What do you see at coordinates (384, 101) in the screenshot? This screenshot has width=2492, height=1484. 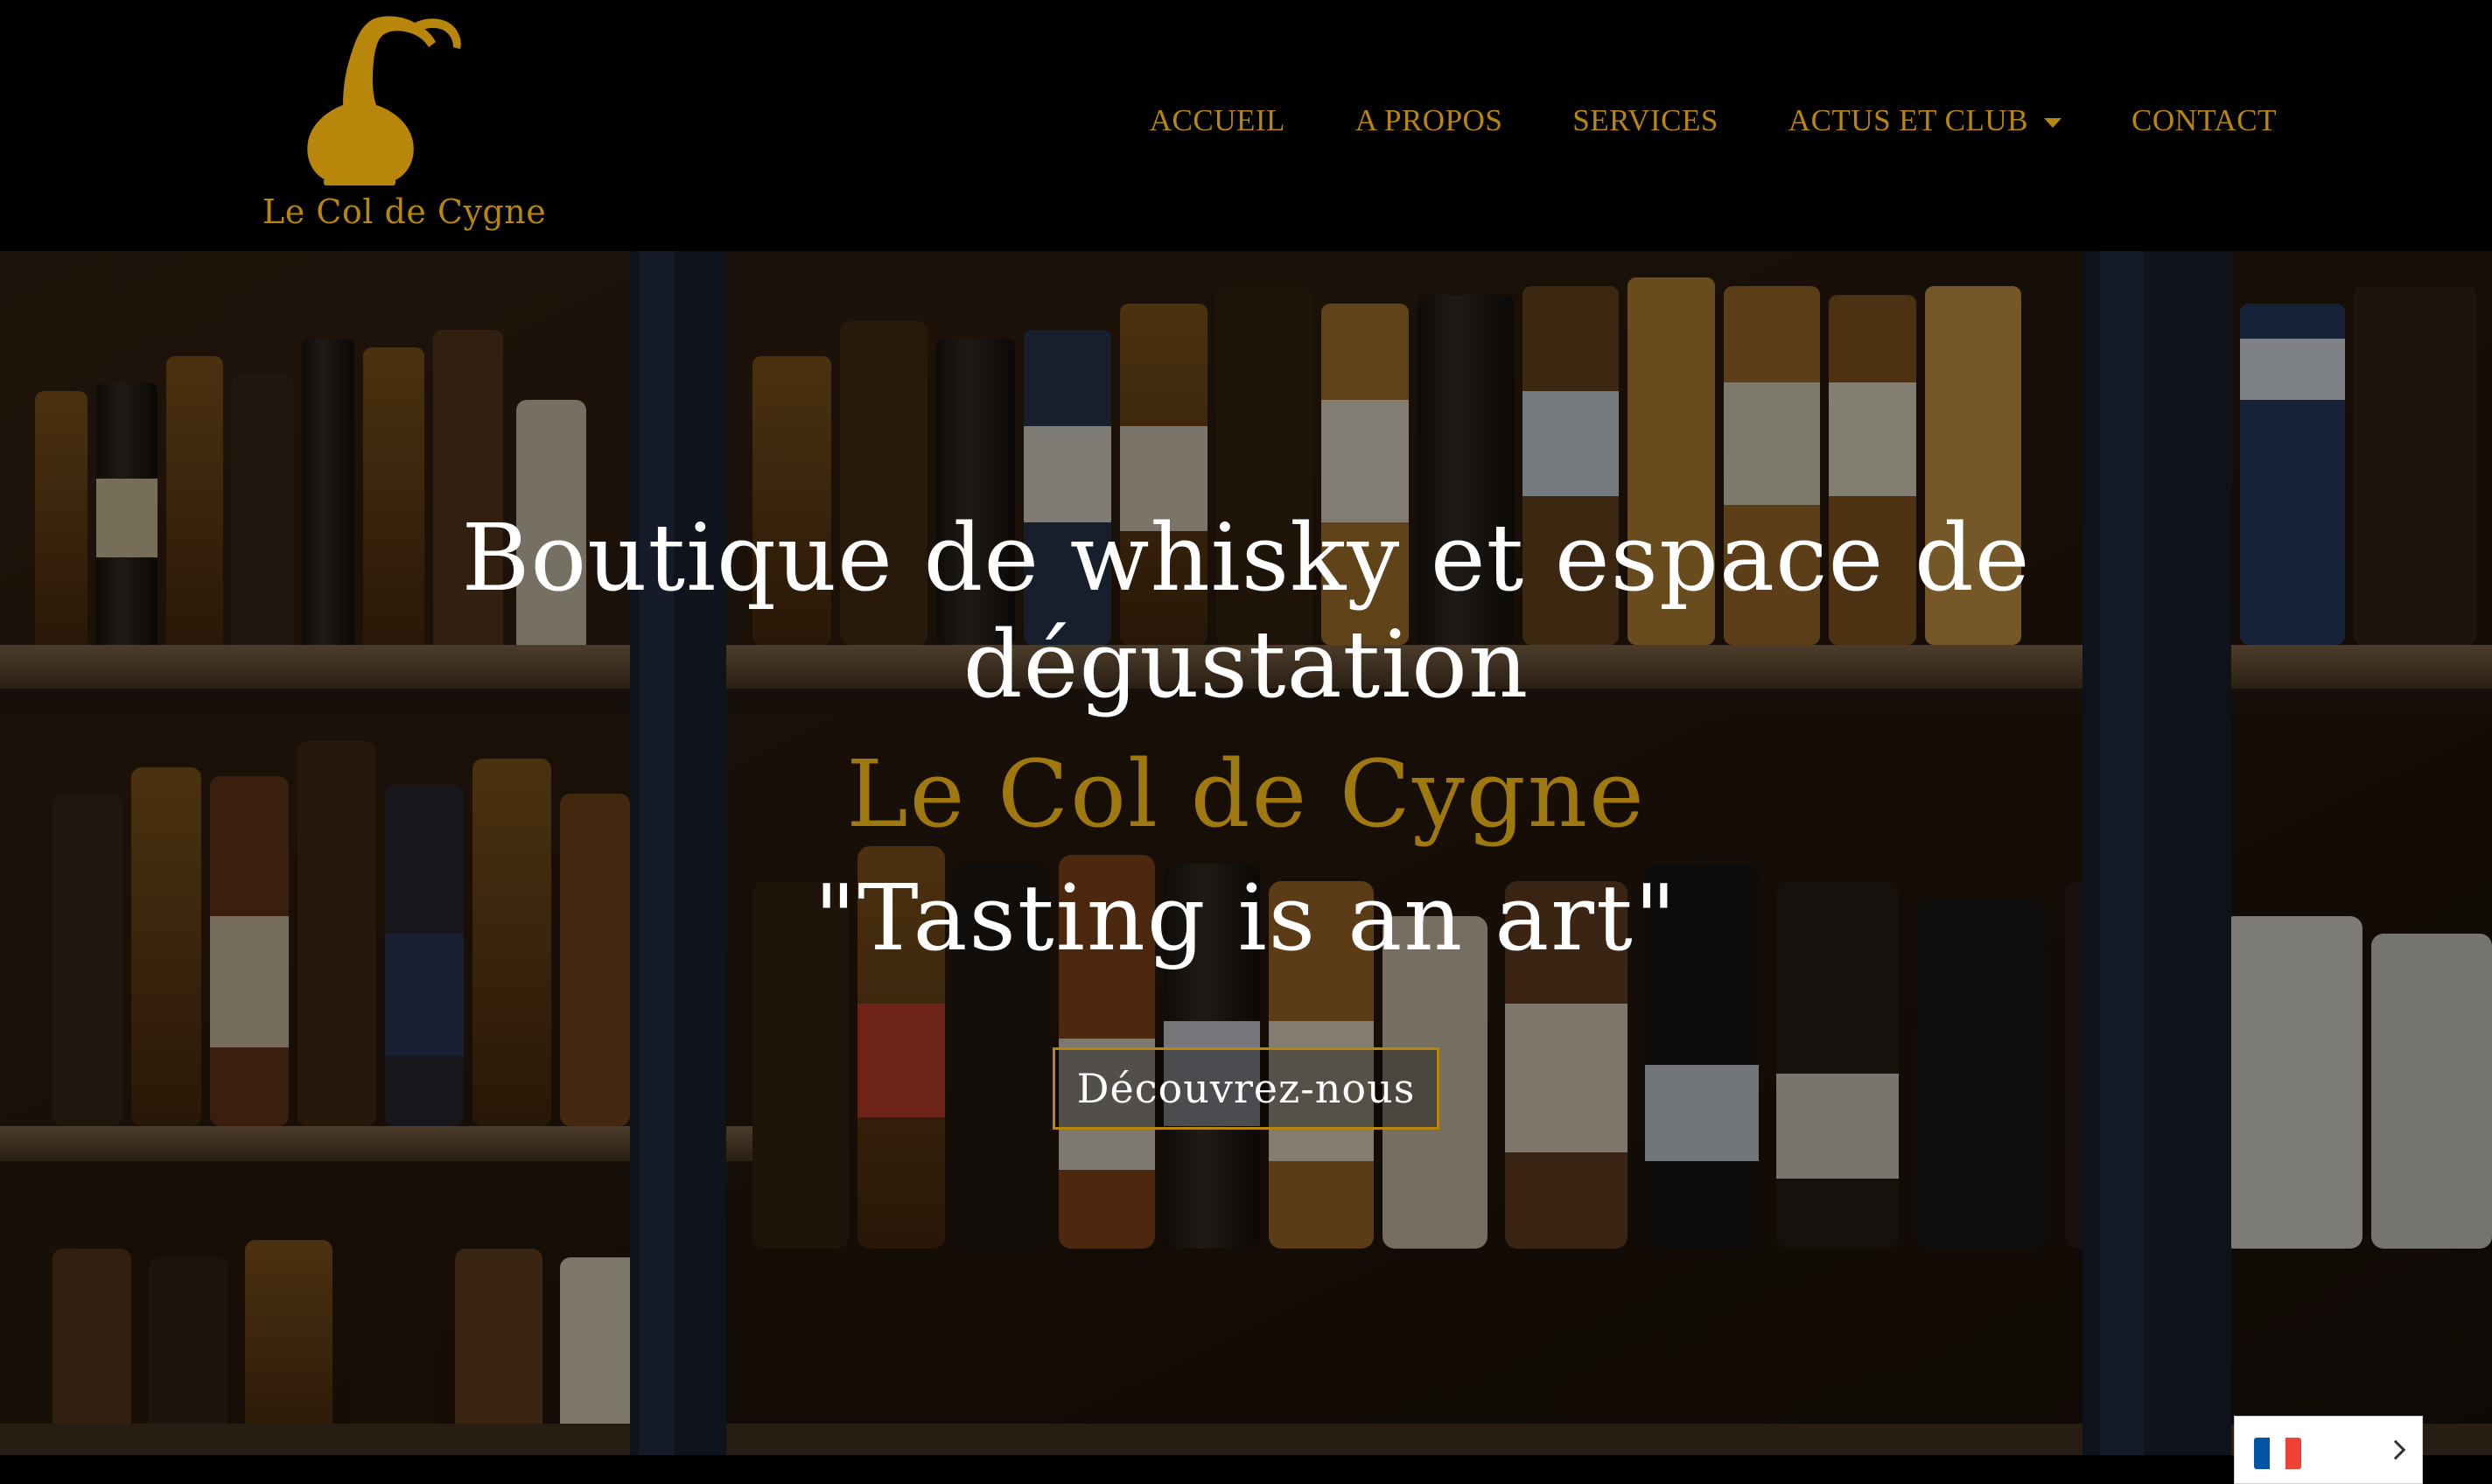 I see `swan-neck-still-icon` at bounding box center [384, 101].